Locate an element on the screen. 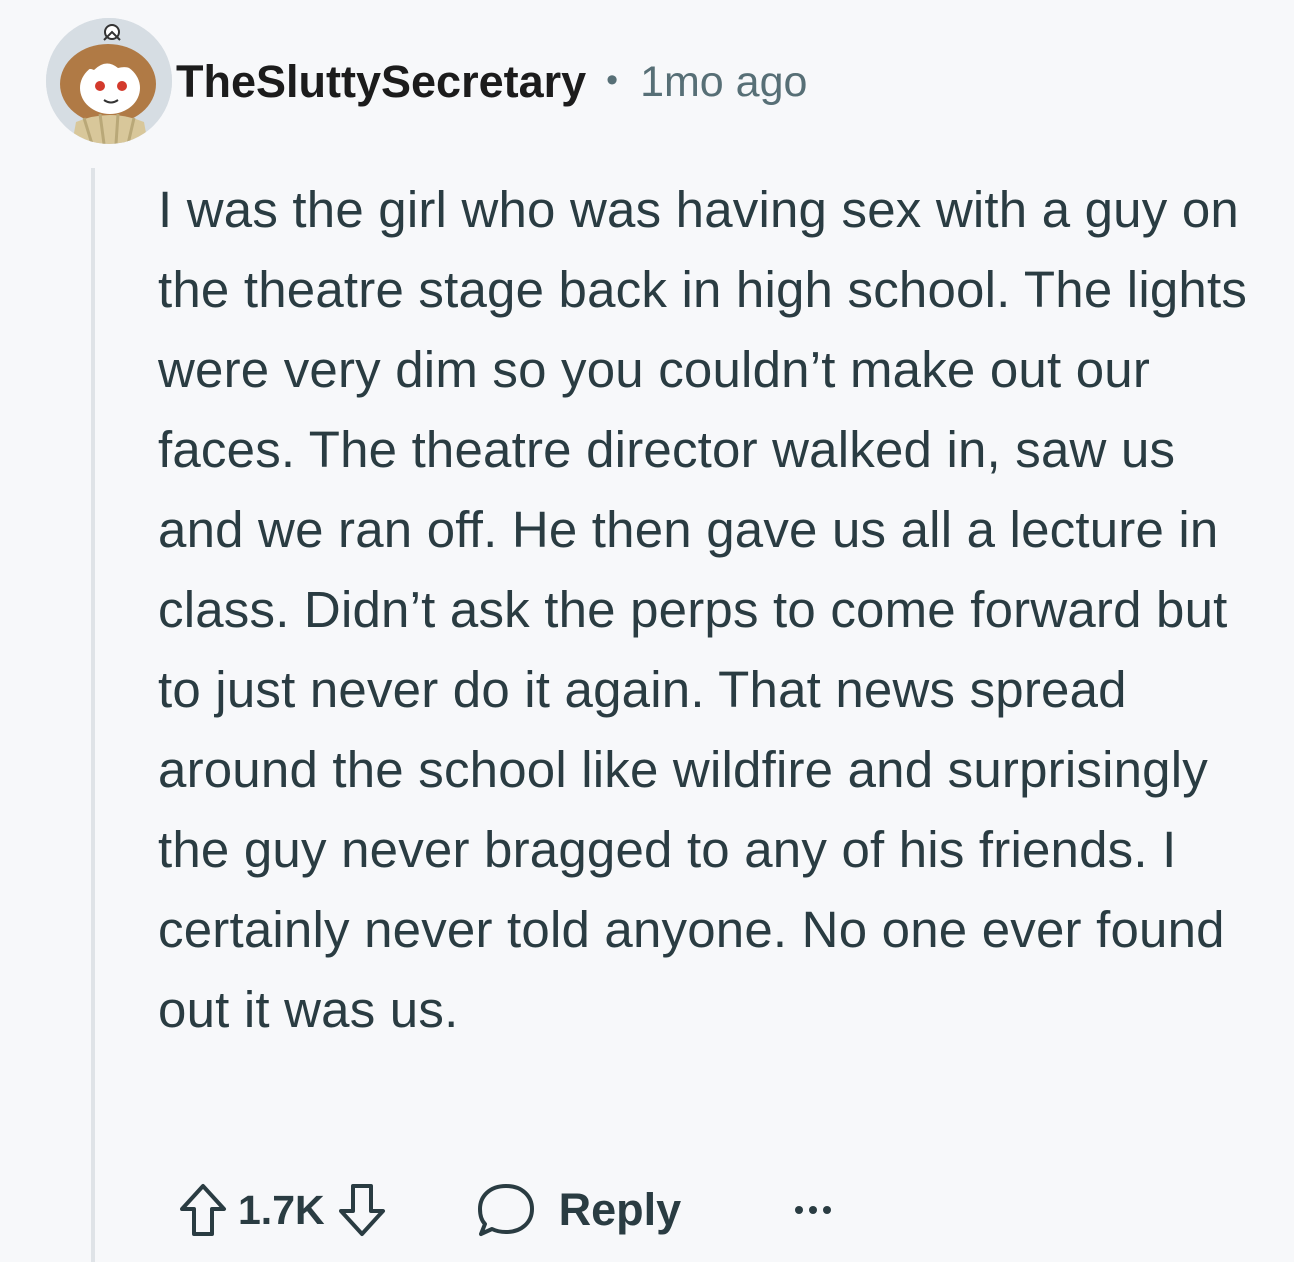 This screenshot has height=1262, width=1294. reply-button: Reply is located at coordinates (578, 1210).